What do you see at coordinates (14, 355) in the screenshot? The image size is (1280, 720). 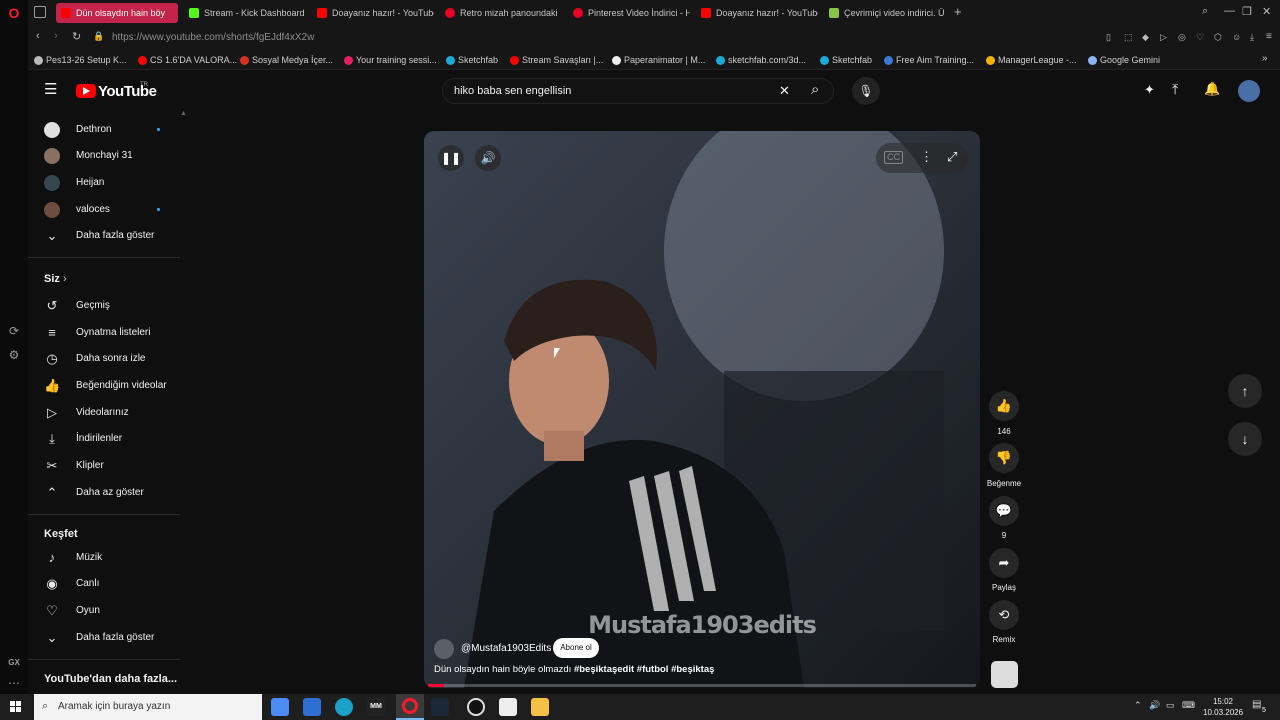 I see `extensions-rail-icon: ⚙` at bounding box center [14, 355].